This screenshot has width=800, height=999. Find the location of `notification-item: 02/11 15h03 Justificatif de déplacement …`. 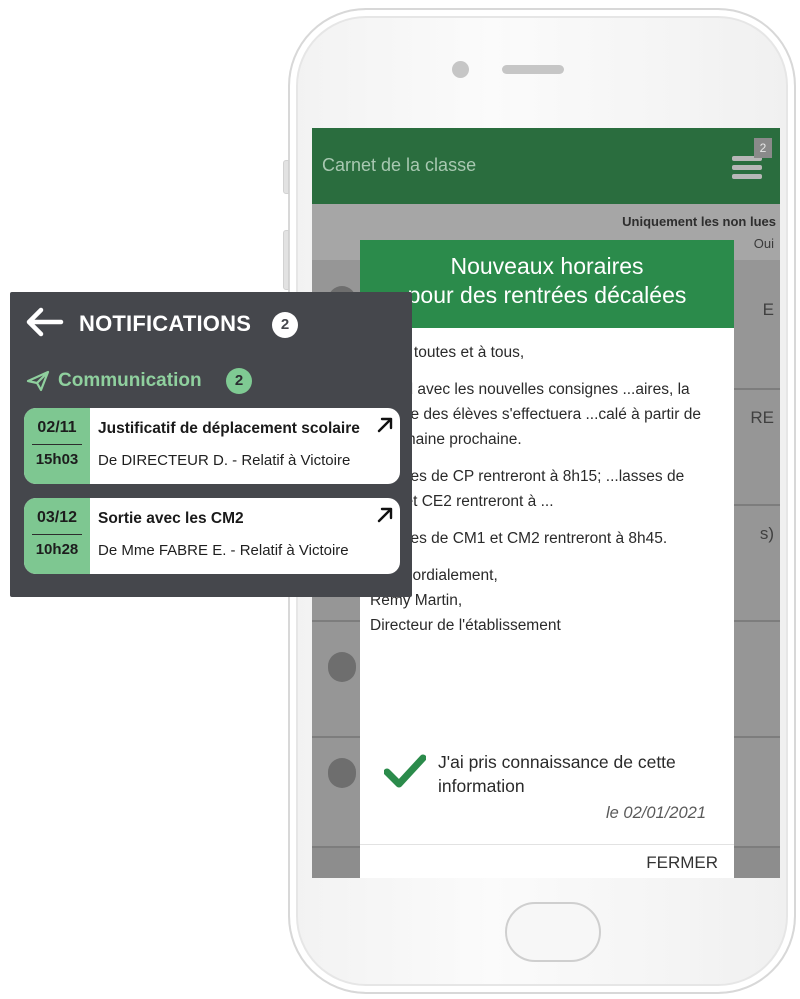

notification-item: 02/11 15h03 Justificatif de déplacement … is located at coordinates (212, 446).